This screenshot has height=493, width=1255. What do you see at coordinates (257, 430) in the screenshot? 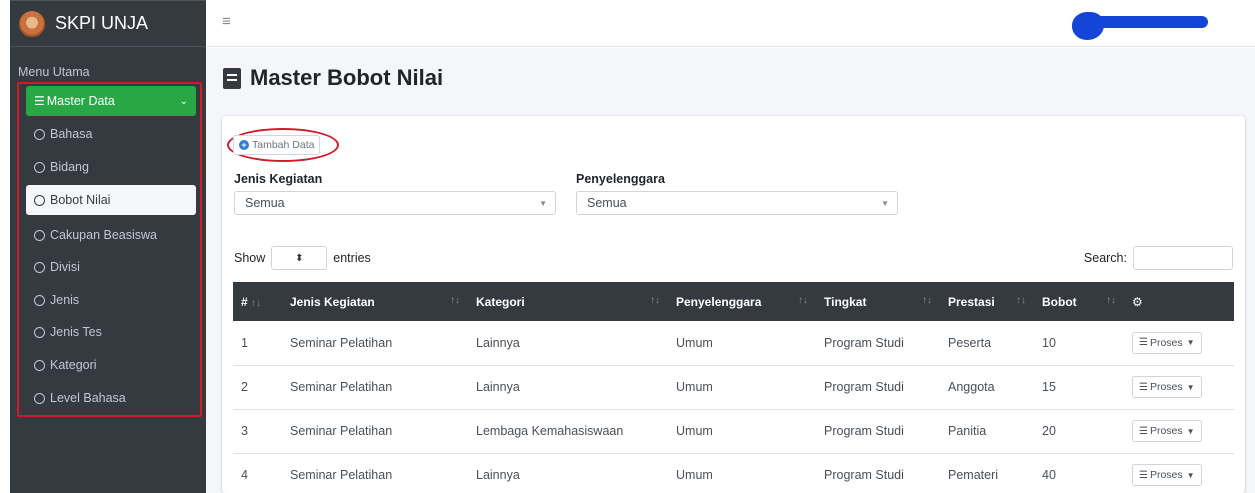
I see `cell-no: 3` at bounding box center [257, 430].